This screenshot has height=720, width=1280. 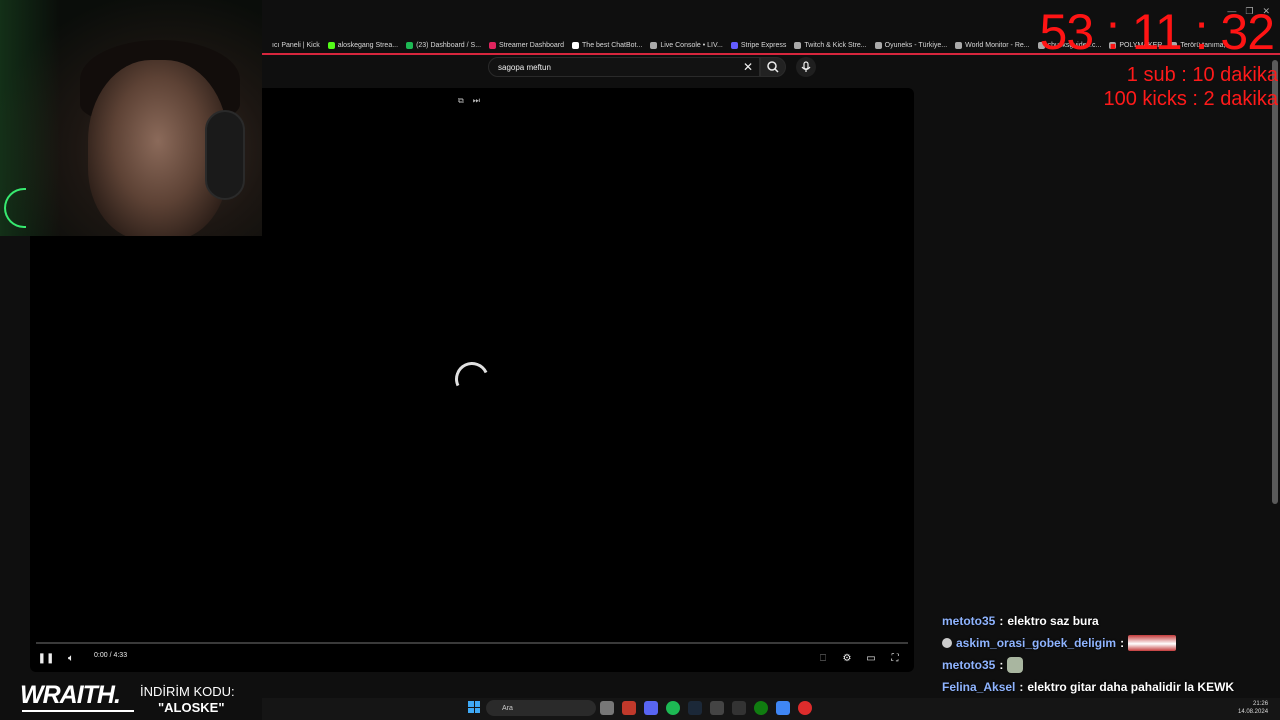 What do you see at coordinates (706, 708) in the screenshot?
I see `taskbar-apps` at bounding box center [706, 708].